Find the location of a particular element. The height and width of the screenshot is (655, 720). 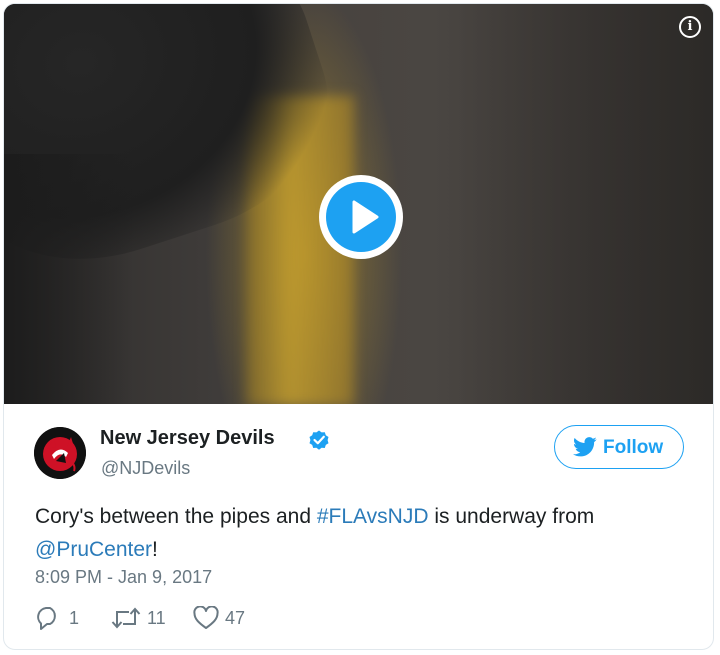

tweet-text-part: is underway from is located at coordinates (511, 516).